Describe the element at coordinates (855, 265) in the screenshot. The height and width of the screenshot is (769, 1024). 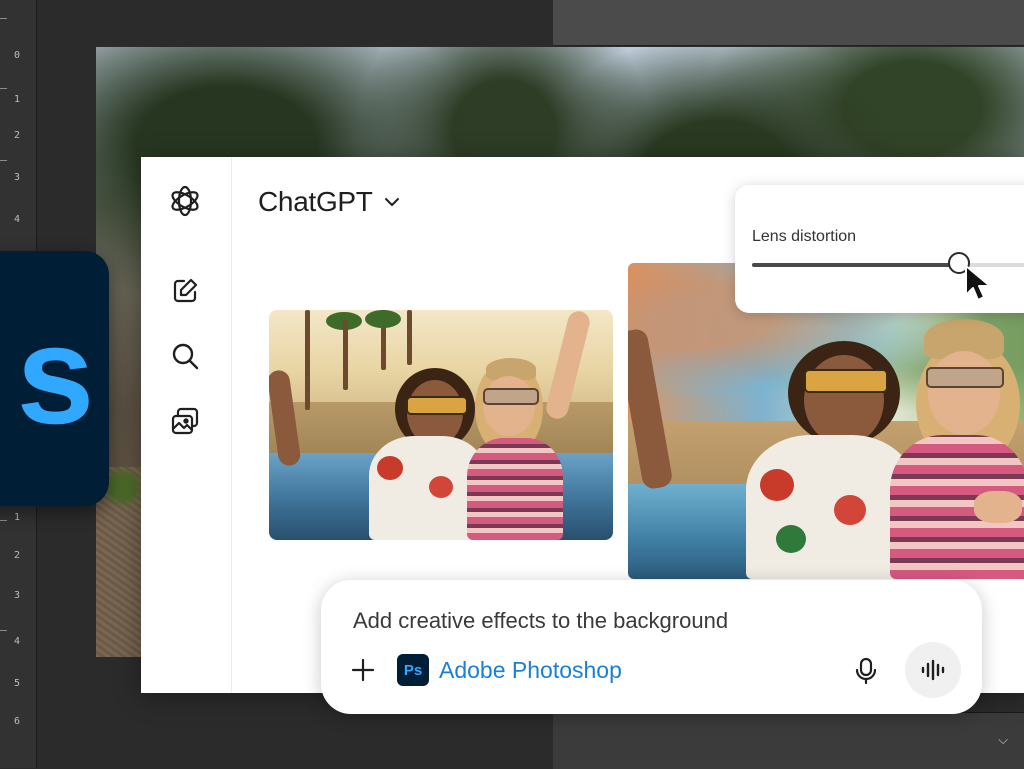
I see `slider-fill` at that location.